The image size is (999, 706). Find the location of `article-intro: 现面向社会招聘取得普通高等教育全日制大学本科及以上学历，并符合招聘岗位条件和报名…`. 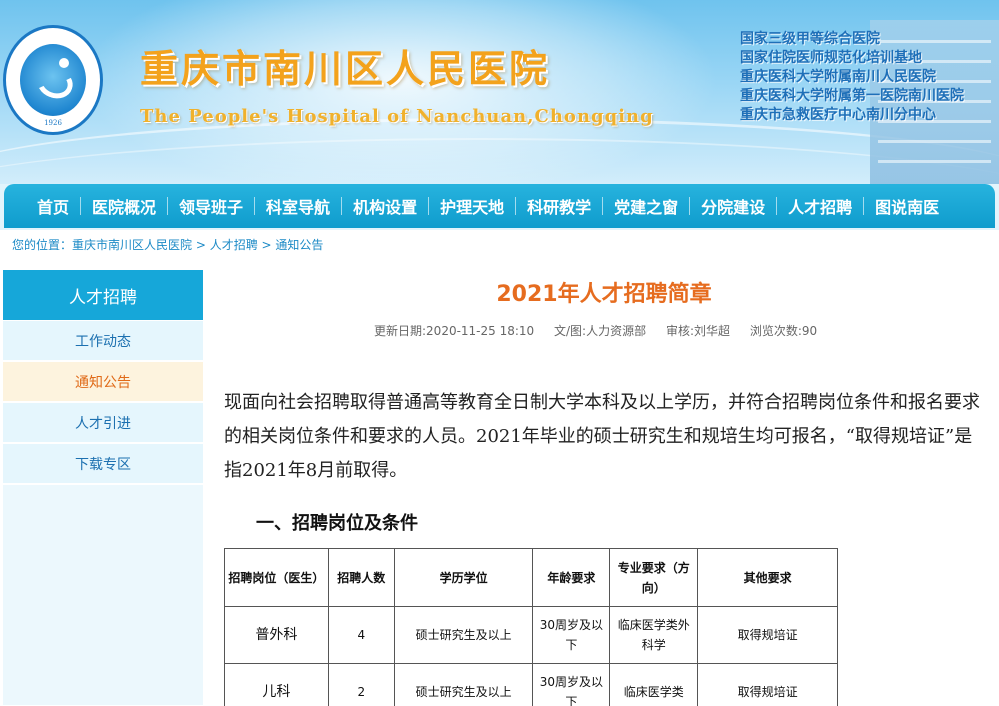

article-intro: 现面向社会招聘取得普通高等教育全日制大学本科及以上学历，并符合招聘岗位条件和报名… is located at coordinates (602, 436).